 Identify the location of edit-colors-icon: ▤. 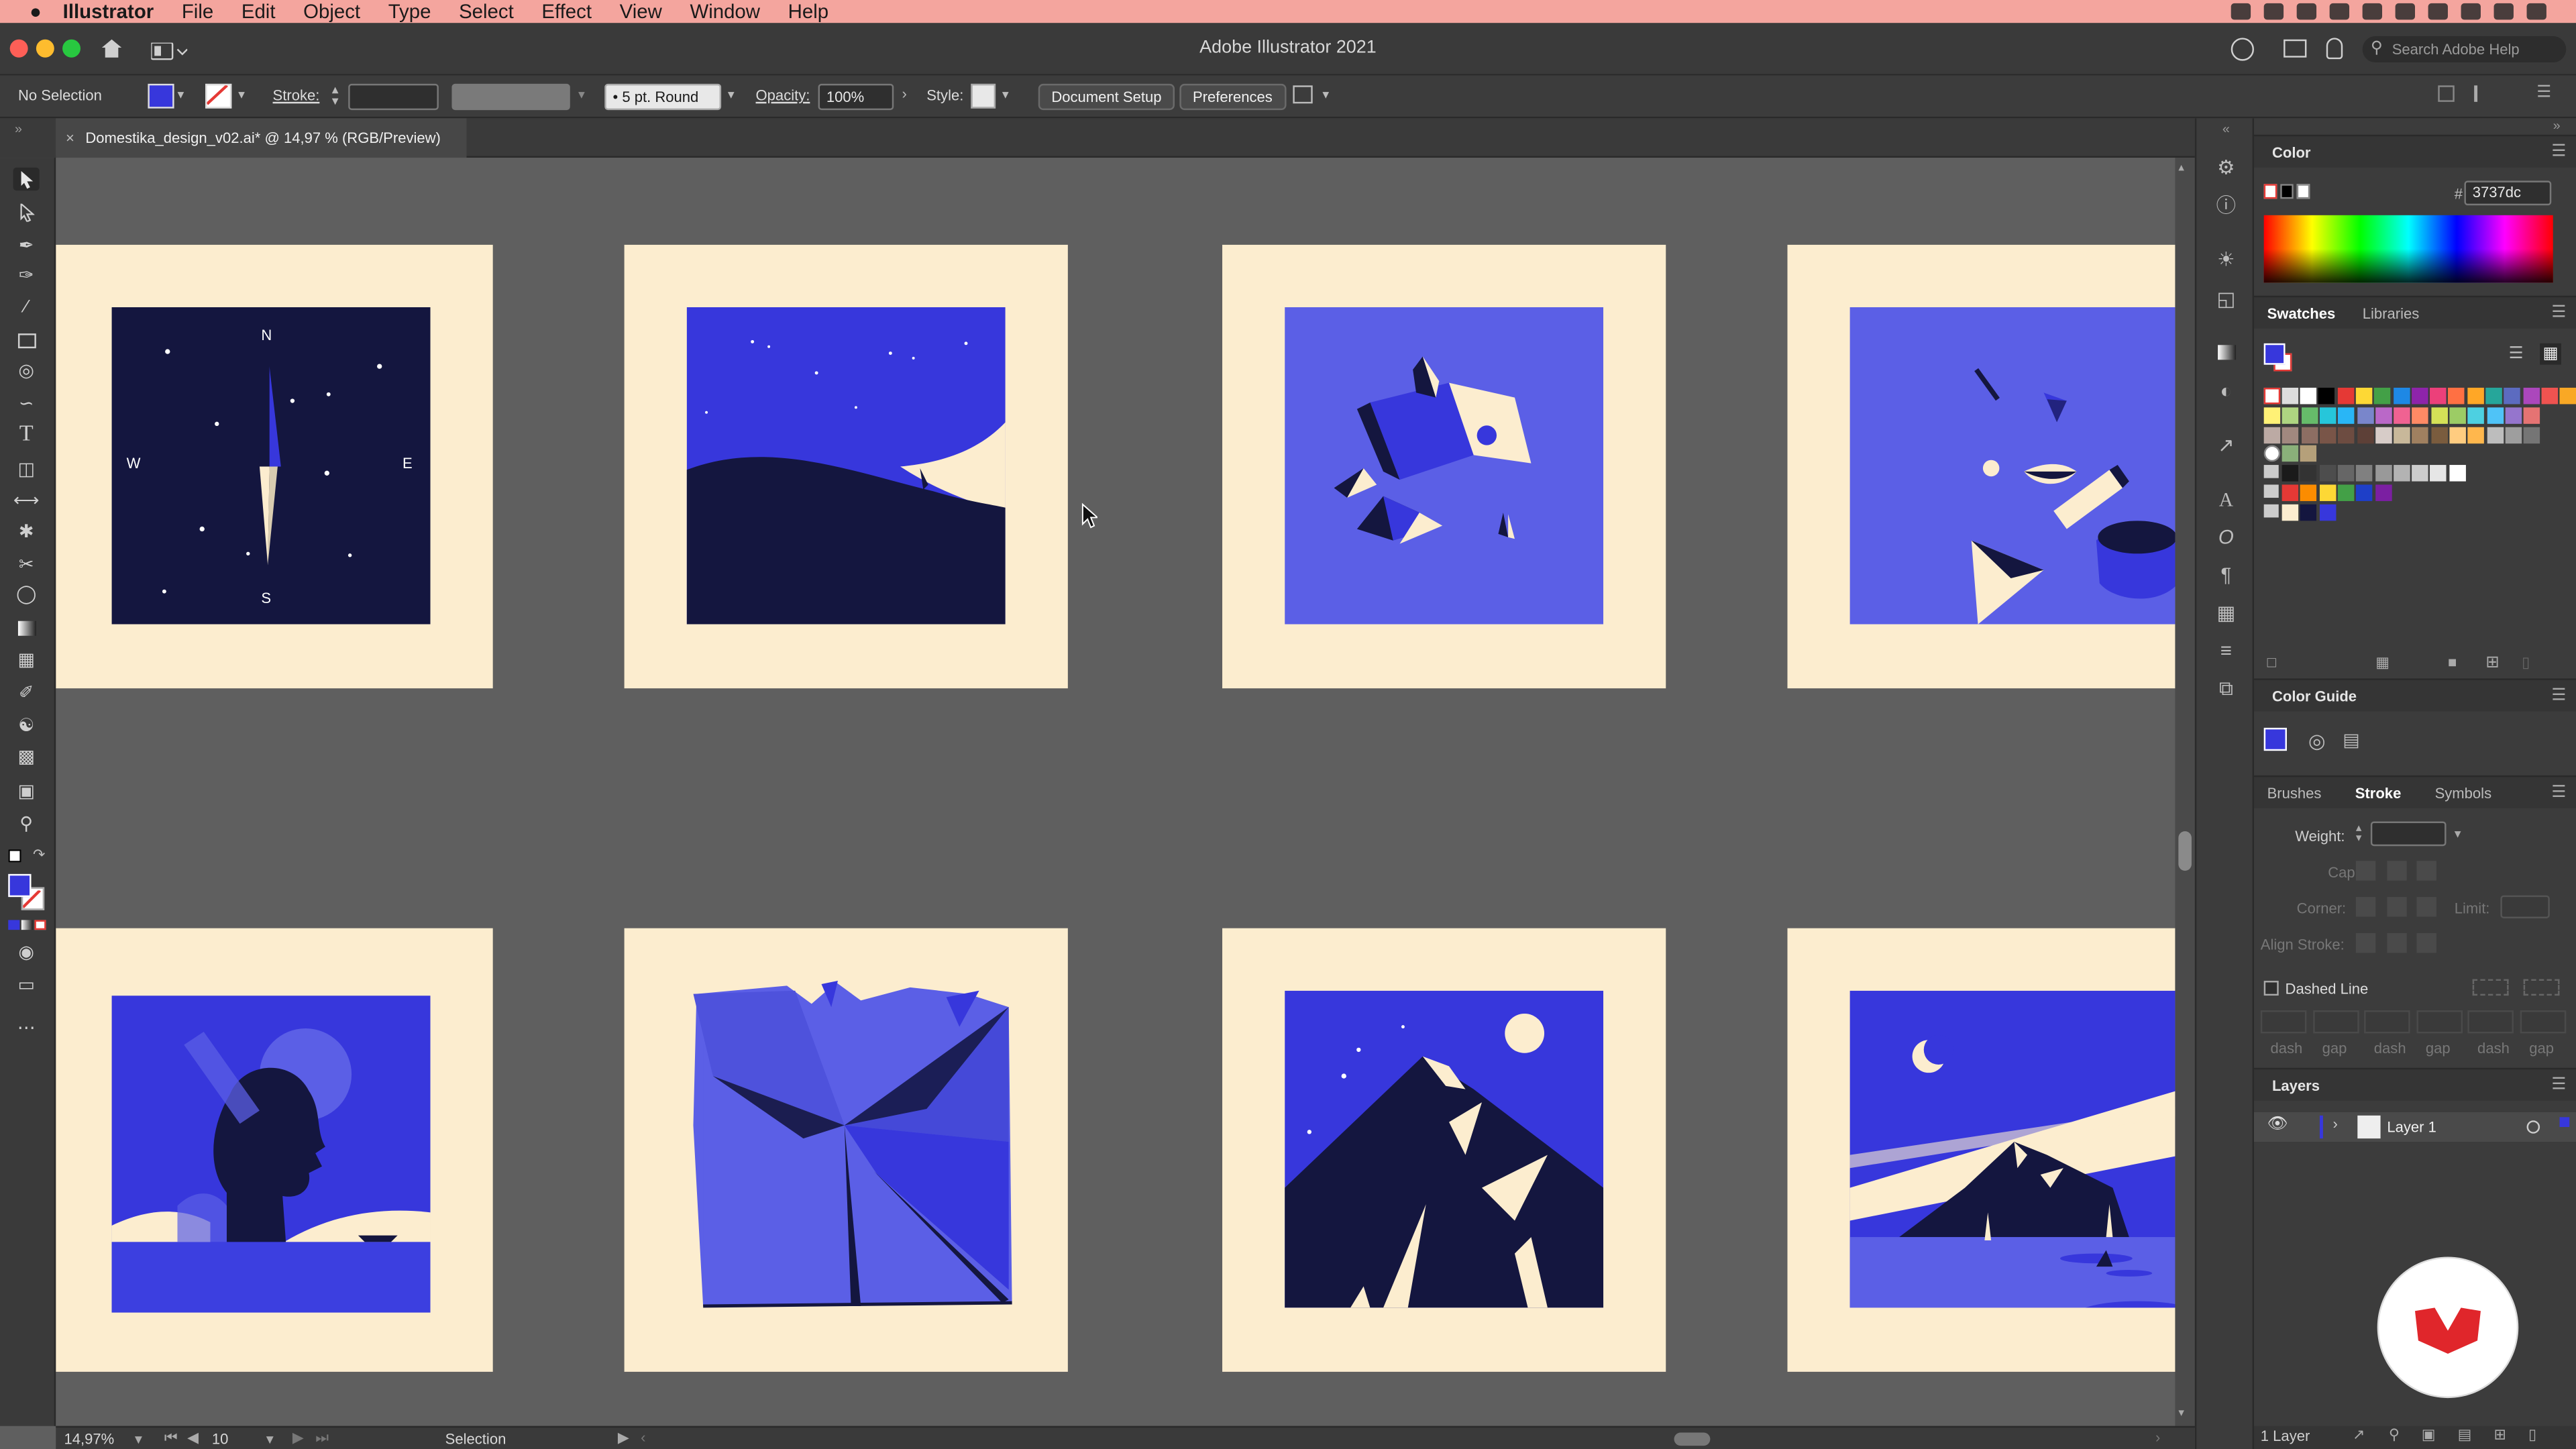
(2351, 740).